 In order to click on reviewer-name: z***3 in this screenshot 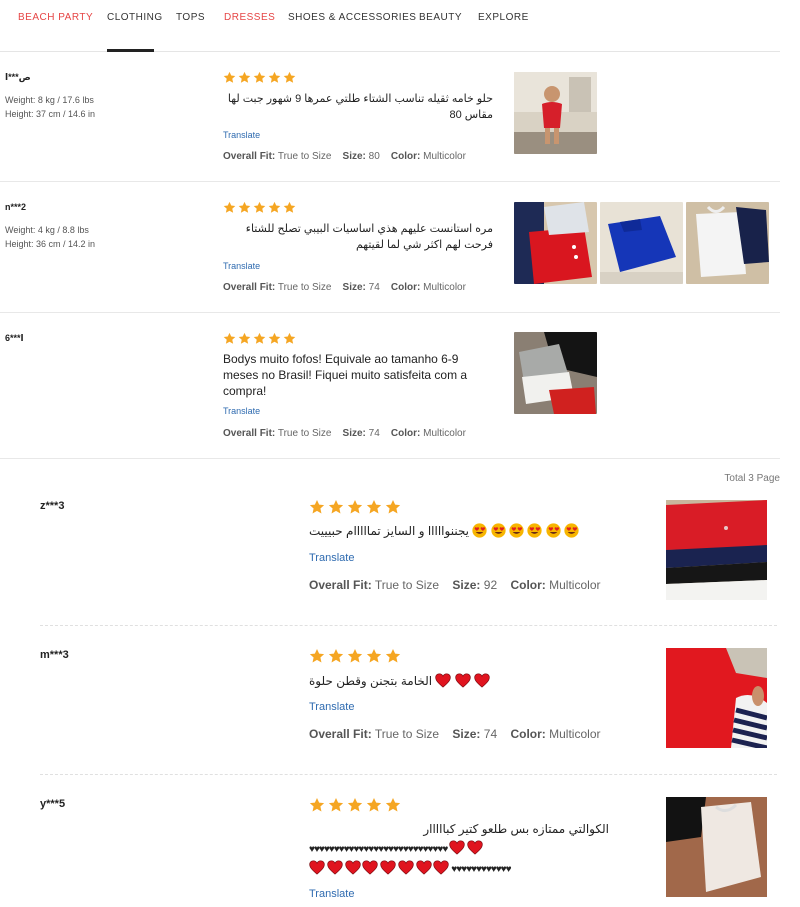, I will do `click(52, 506)`.